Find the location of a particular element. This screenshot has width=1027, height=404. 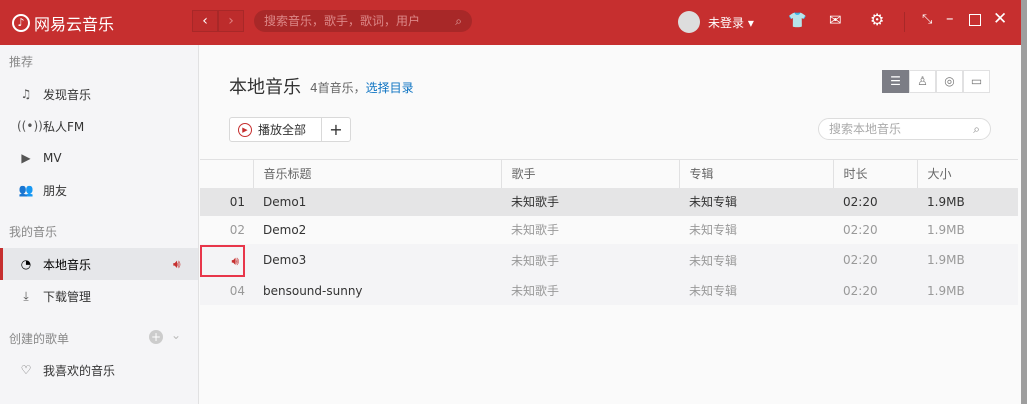

mail-icon: ✉ is located at coordinates (835, 20).